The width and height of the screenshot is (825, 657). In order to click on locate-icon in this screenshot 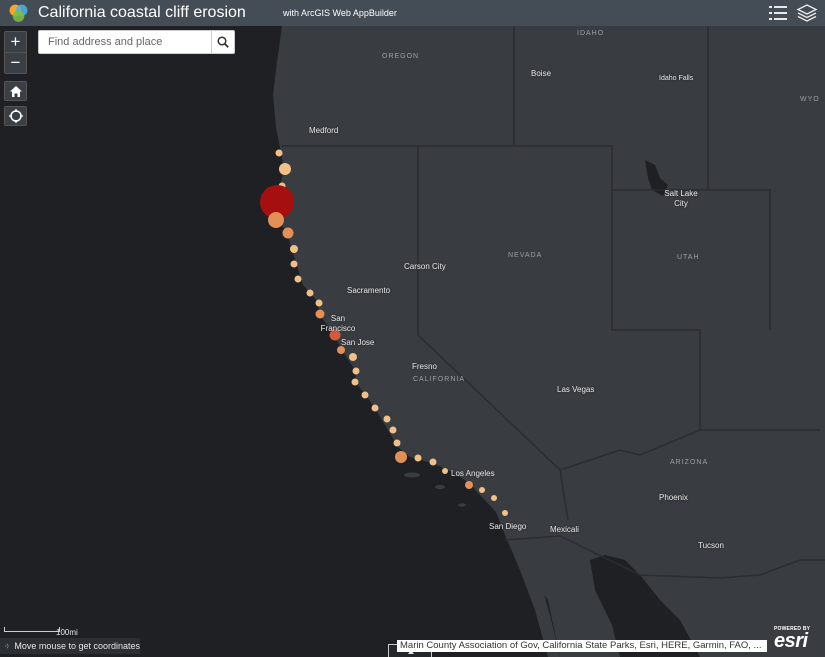, I will do `click(15, 116)`.